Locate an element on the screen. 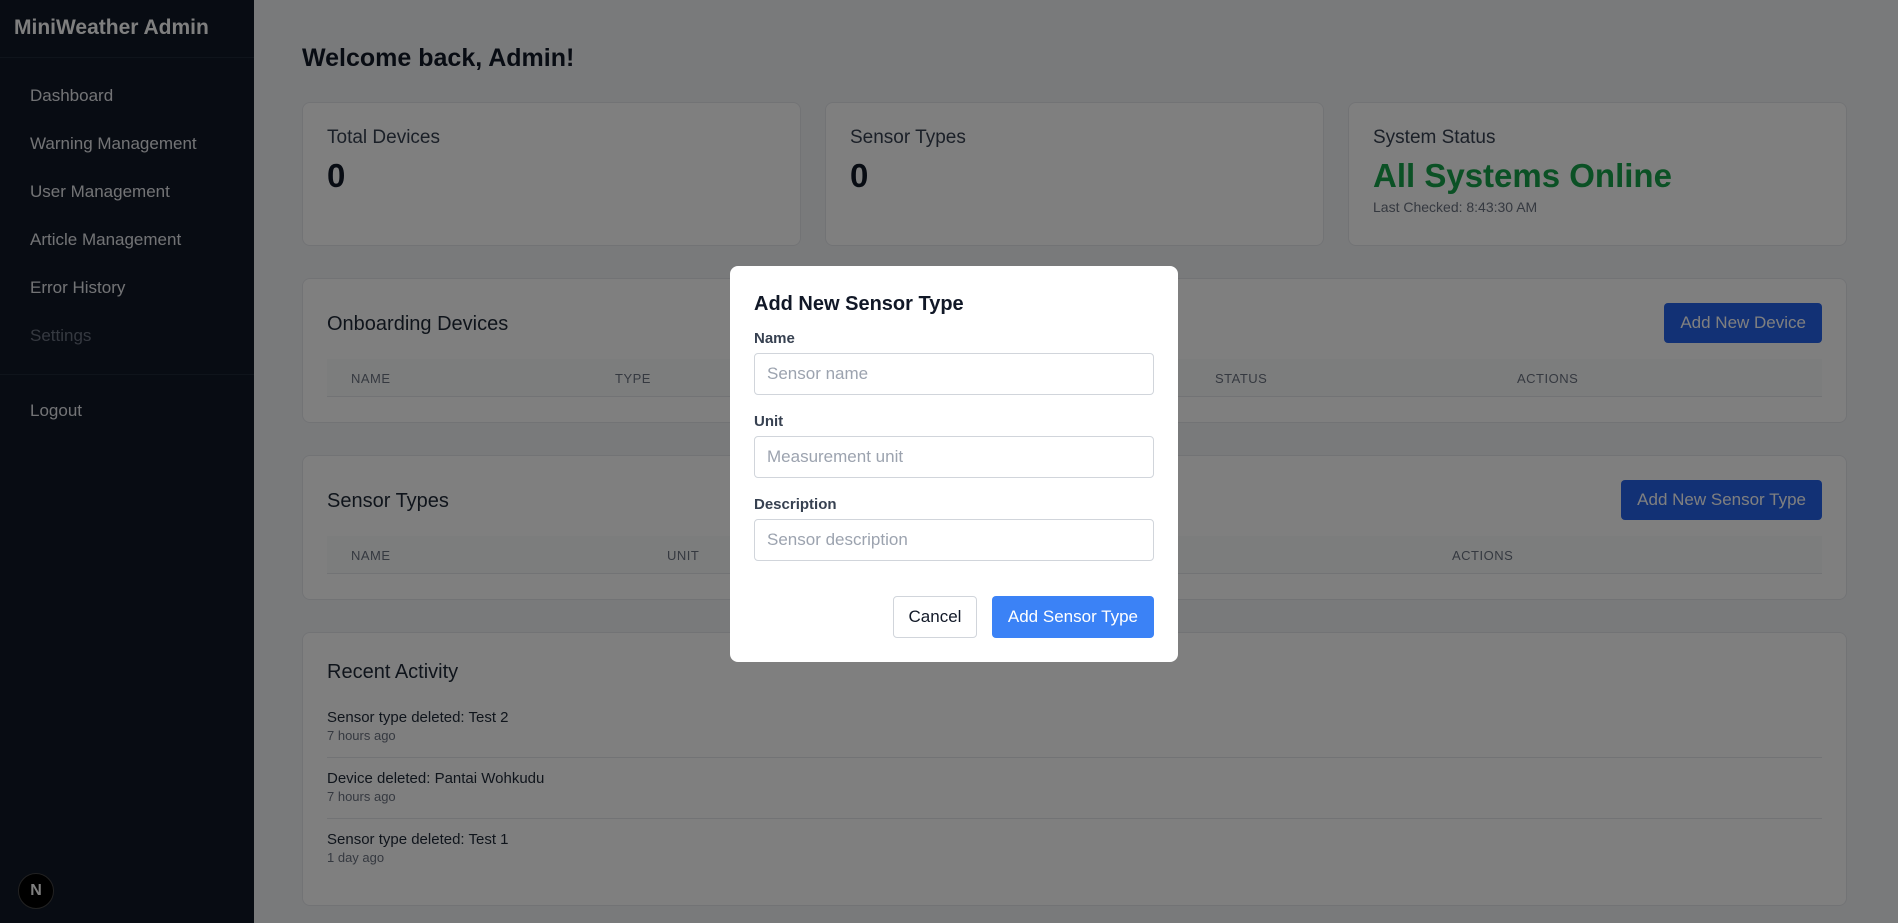  description-input is located at coordinates (954, 540).